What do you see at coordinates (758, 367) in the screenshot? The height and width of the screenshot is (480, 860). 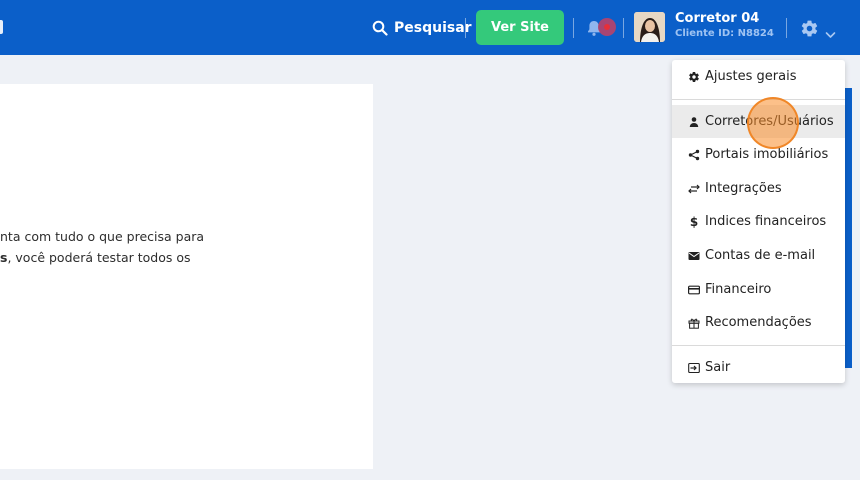 I see `menu-item-sair: Sair` at bounding box center [758, 367].